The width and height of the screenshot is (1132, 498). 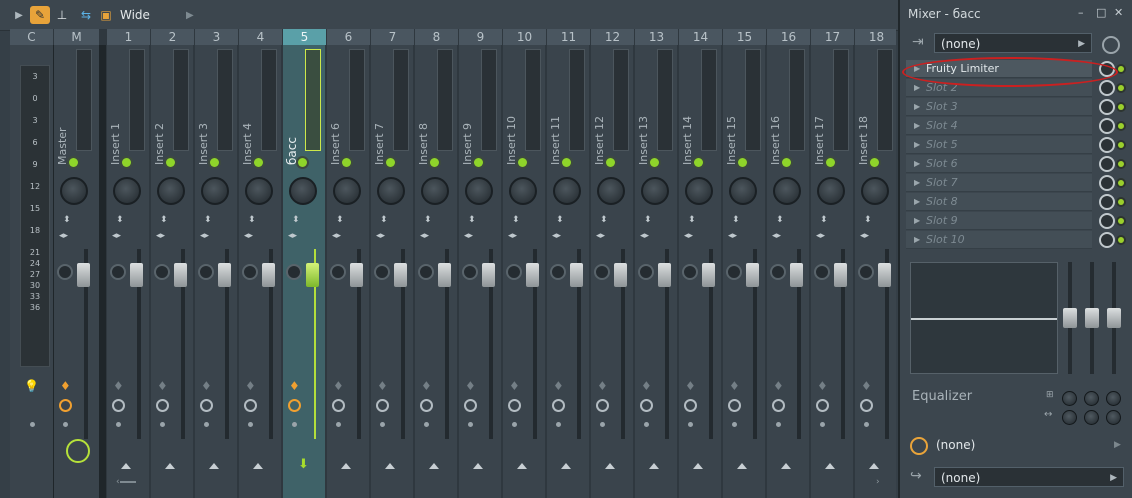 What do you see at coordinates (656, 271) in the screenshot?
I see `insert-strip: Insert 13 ⬍ ◂▸ ♦` at bounding box center [656, 271].